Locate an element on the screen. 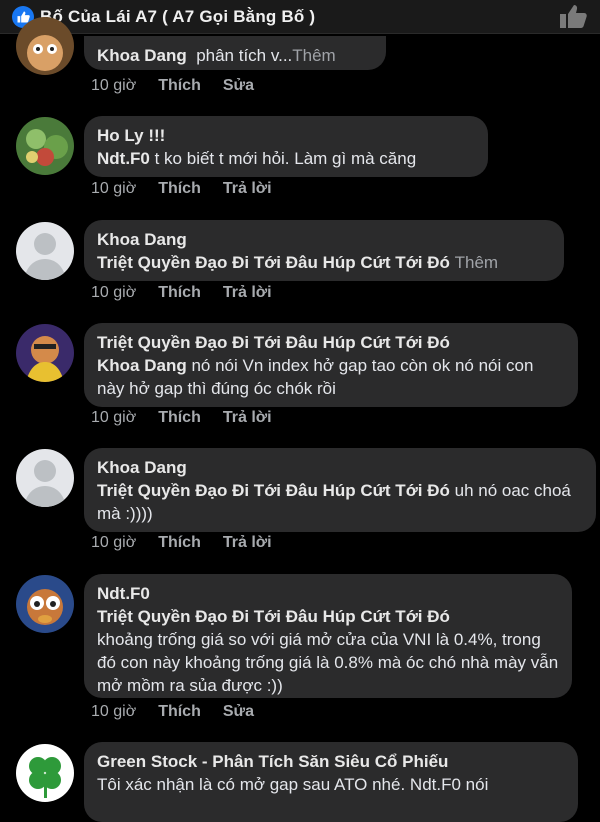 Image resolution: width=600 pixels, height=822 pixels. like-icon is located at coordinates (573, 16).